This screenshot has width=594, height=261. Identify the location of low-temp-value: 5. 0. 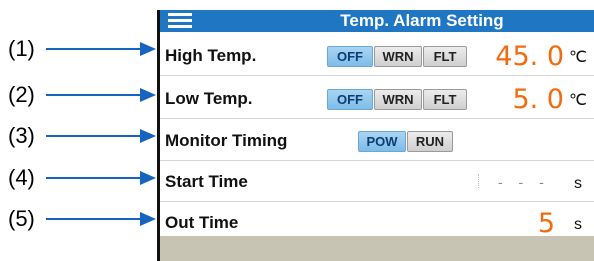
(521, 99).